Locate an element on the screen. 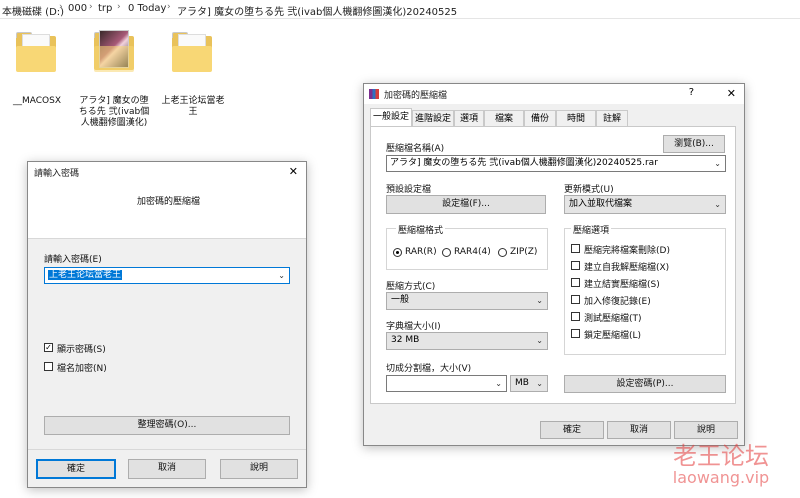 The image size is (800, 498). winrar-icon is located at coordinates (374, 94).